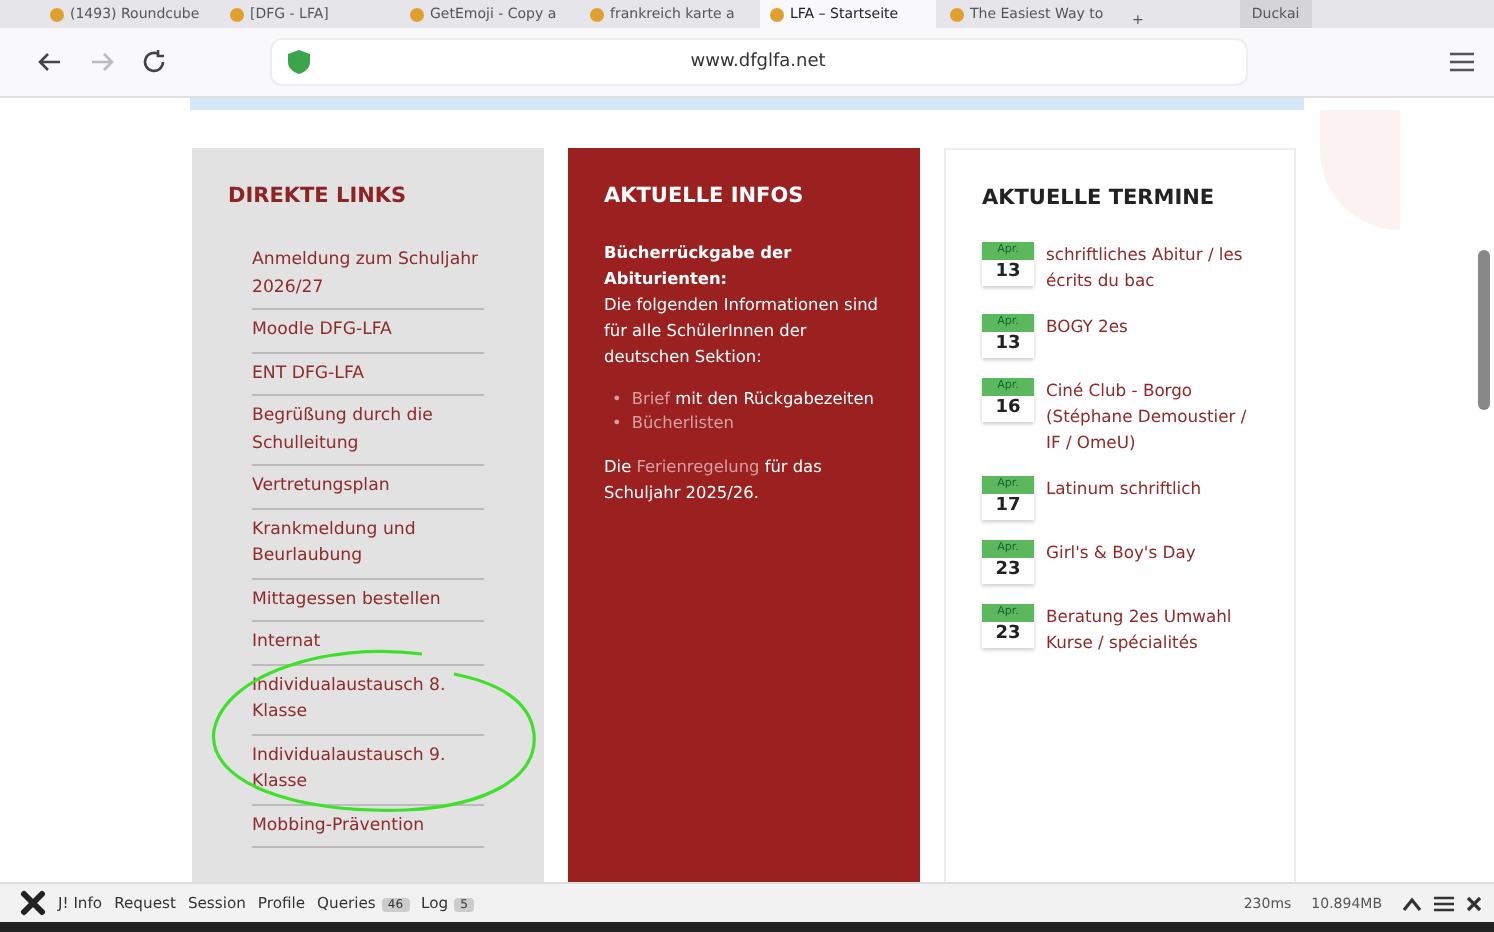 The width and height of the screenshot is (1494, 932). What do you see at coordinates (368, 374) in the screenshot?
I see `link: ENT DFG-LFA` at bounding box center [368, 374].